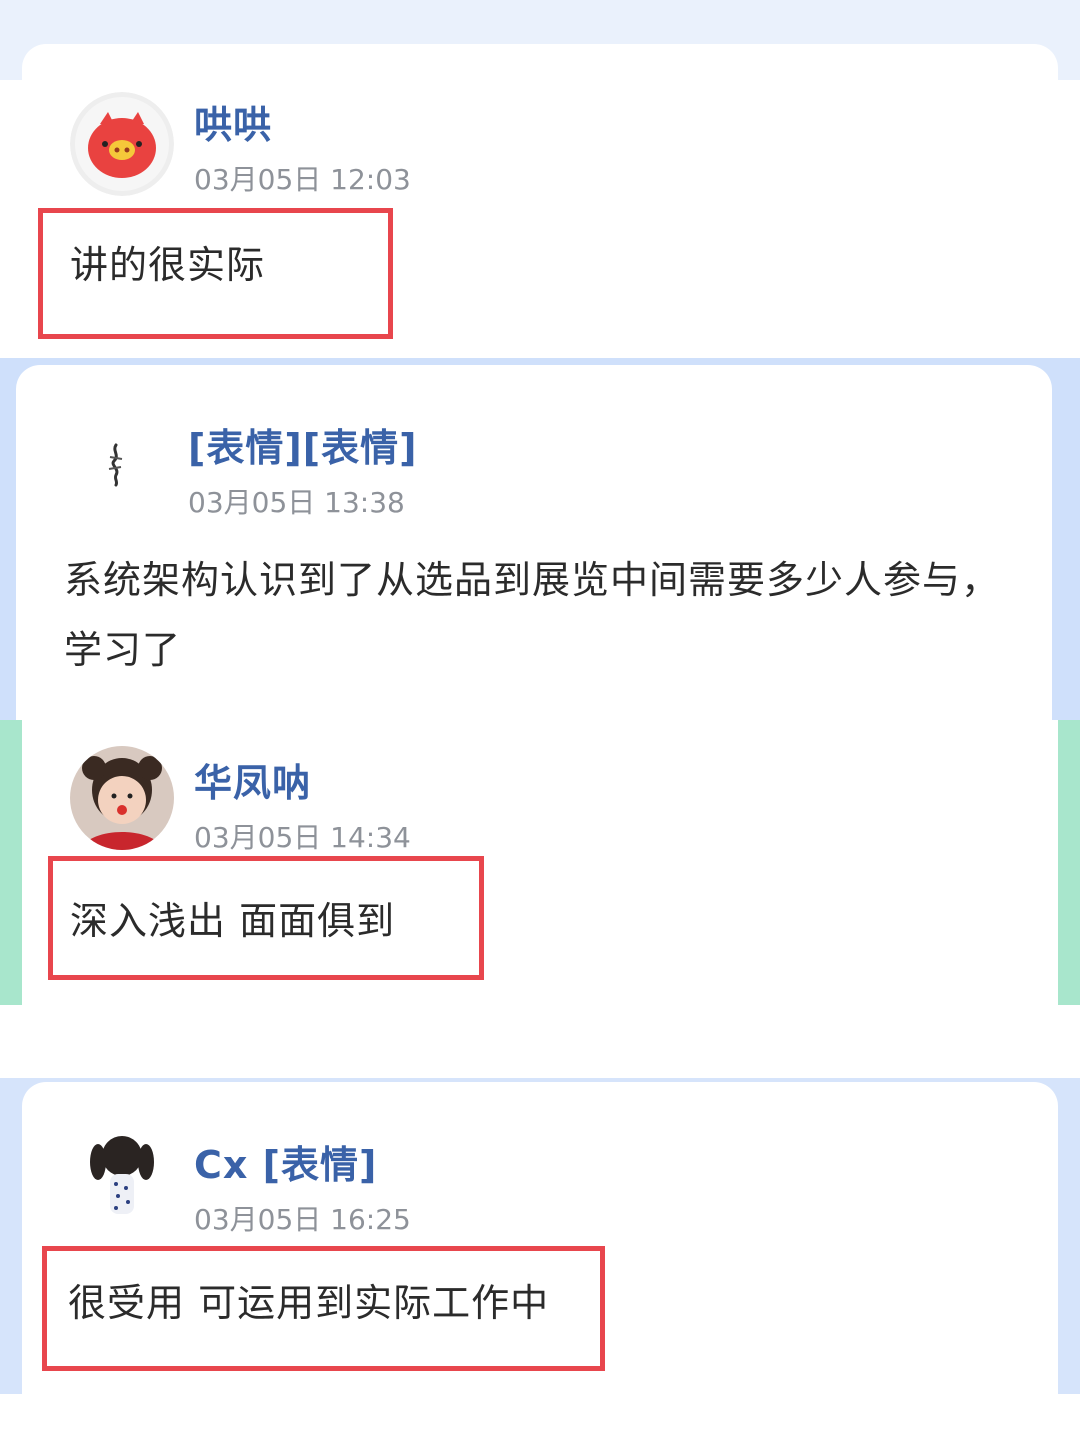  I want to click on comment-timestamp: 03月05日 13:38, so click(296, 502).